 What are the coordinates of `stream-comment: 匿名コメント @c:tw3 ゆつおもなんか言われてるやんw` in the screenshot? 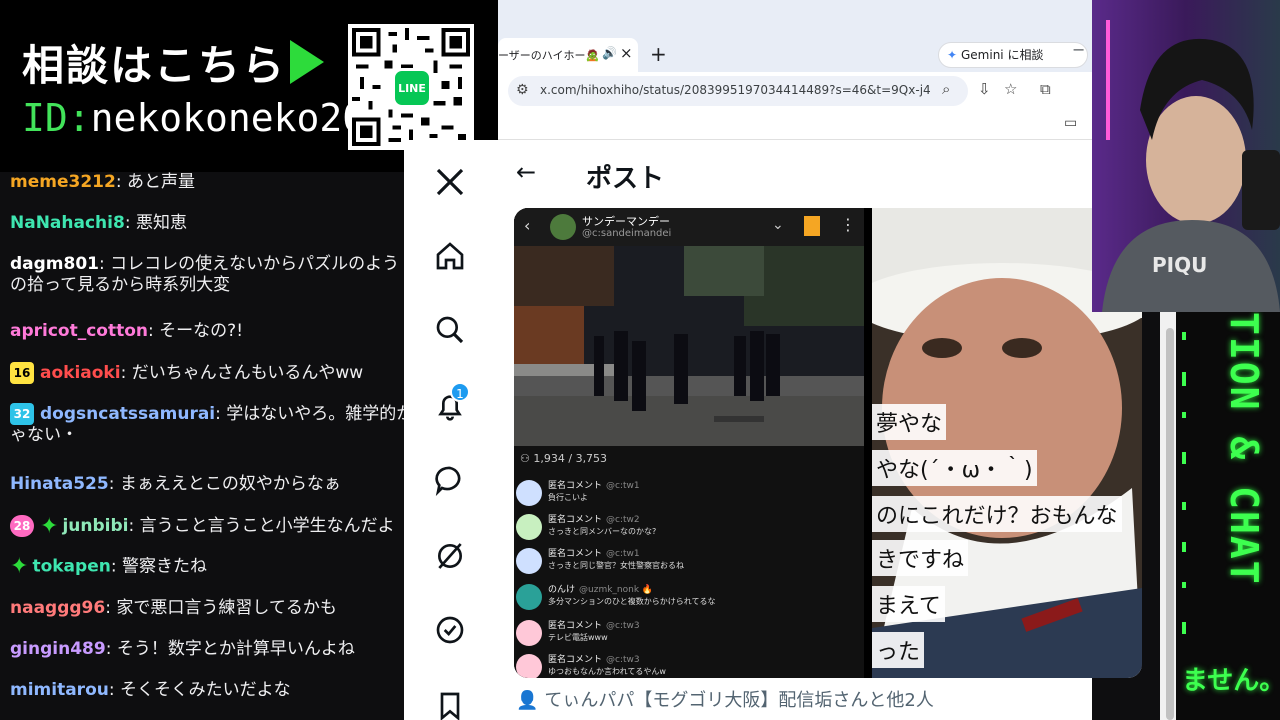 It's located at (689, 665).